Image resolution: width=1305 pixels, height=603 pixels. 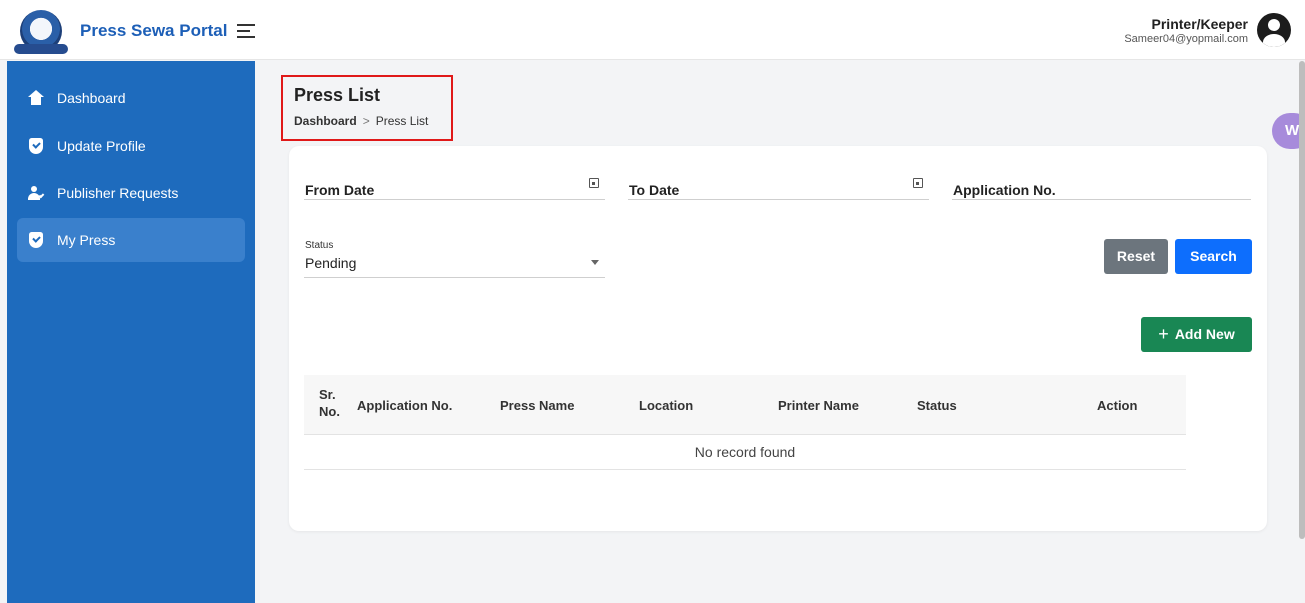 I want to click on application-no-input: Application No., so click(x=1101, y=186).